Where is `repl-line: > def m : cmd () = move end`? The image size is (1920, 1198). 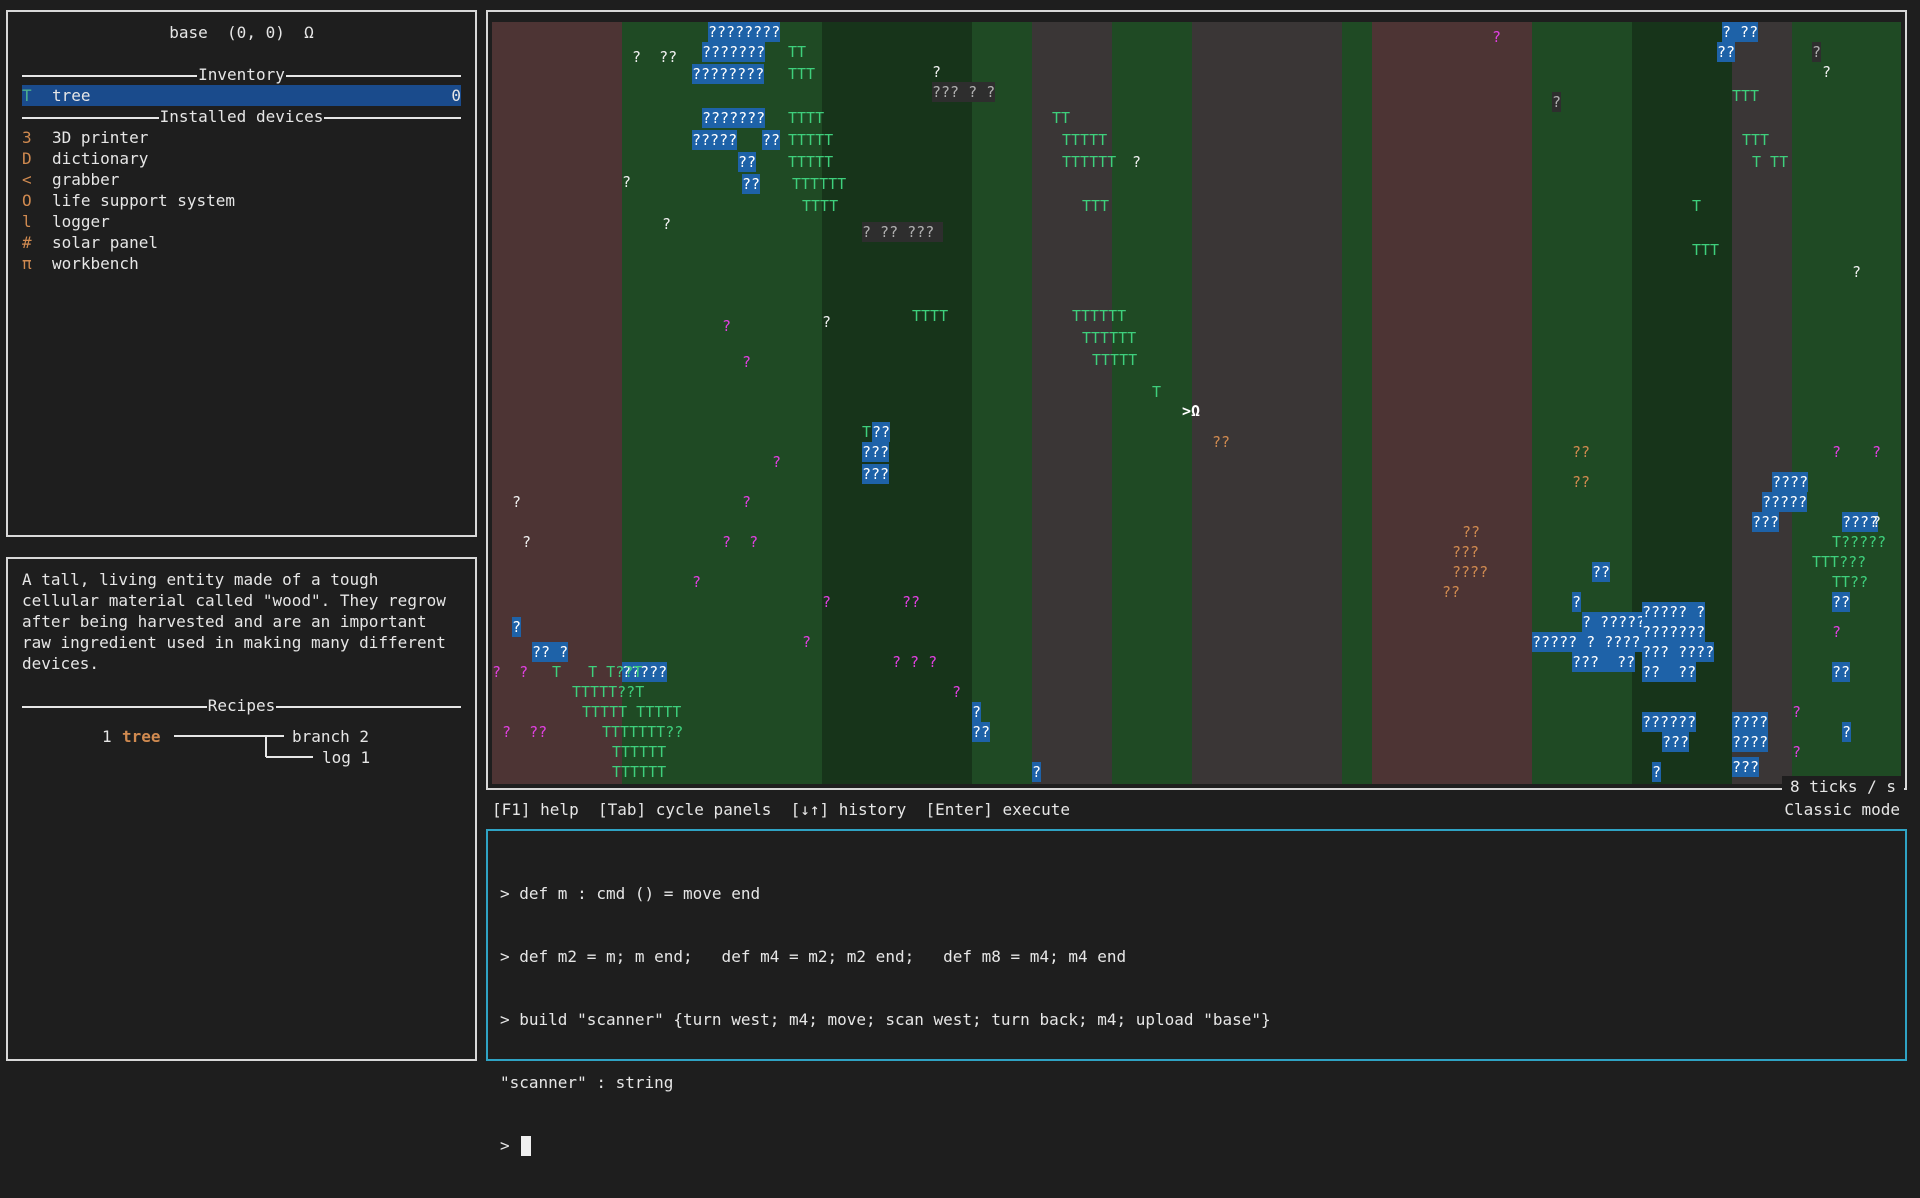
repl-line: > def m : cmd () = move end is located at coordinates (630, 893).